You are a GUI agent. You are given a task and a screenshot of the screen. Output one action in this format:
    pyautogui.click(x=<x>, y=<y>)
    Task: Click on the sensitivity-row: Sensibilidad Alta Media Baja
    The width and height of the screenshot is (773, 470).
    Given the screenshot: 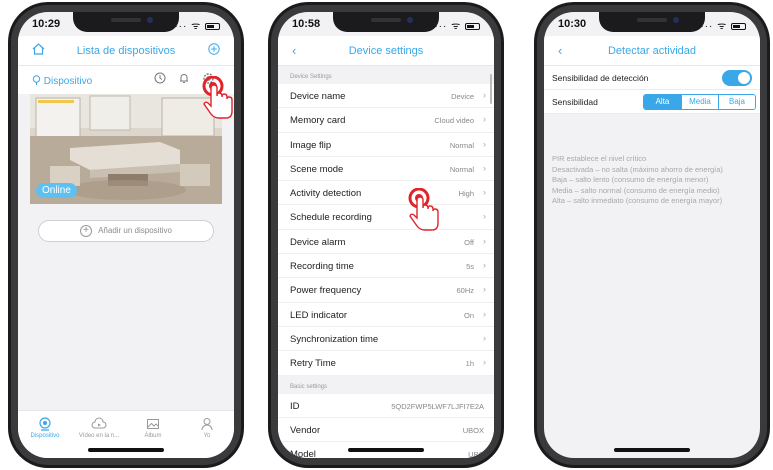 What is the action you would take?
    pyautogui.click(x=652, y=102)
    